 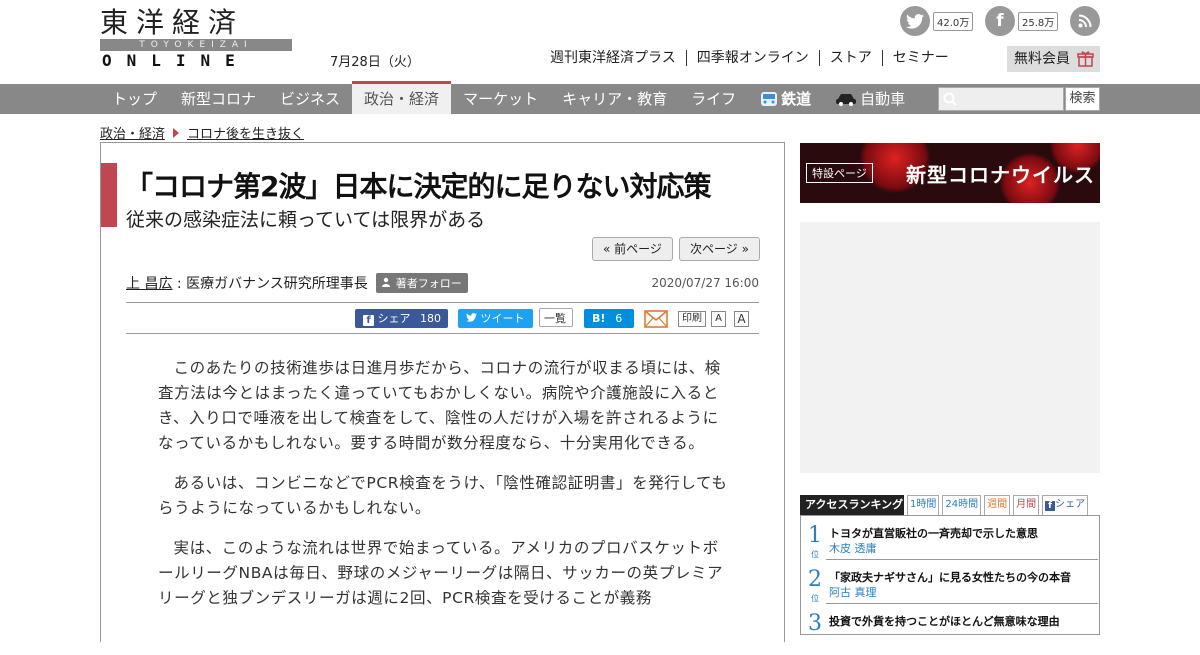 I want to click on ranking-tab-share: f シェア, so click(x=1065, y=505).